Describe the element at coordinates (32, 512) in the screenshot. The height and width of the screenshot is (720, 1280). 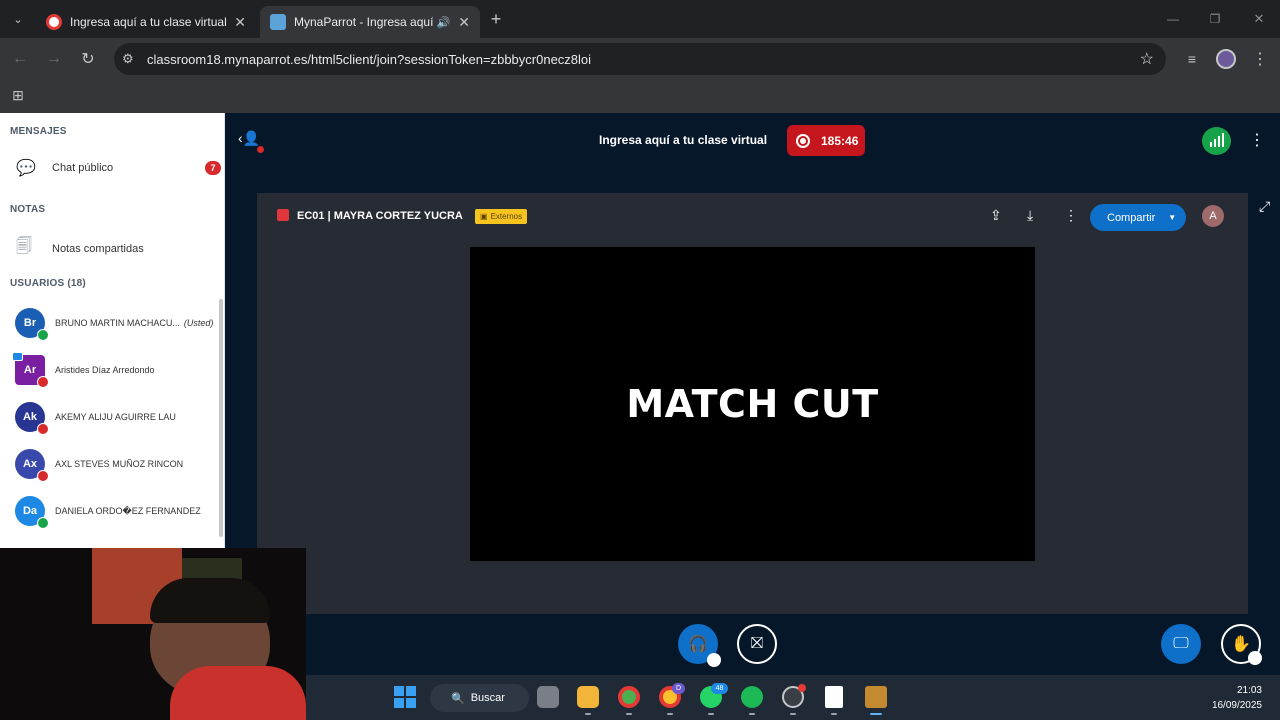
I see `avatar: Da` at that location.